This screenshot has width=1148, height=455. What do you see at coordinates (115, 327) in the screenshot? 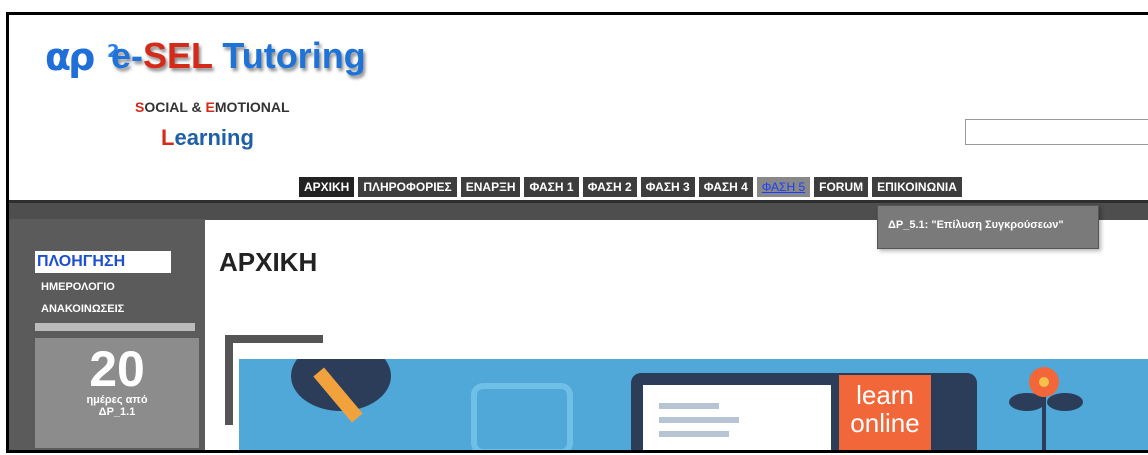
I see `sidebar-separator` at bounding box center [115, 327].